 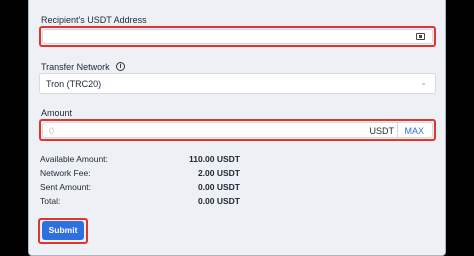 I want to click on summary-label: Network Fee:, so click(x=65, y=173).